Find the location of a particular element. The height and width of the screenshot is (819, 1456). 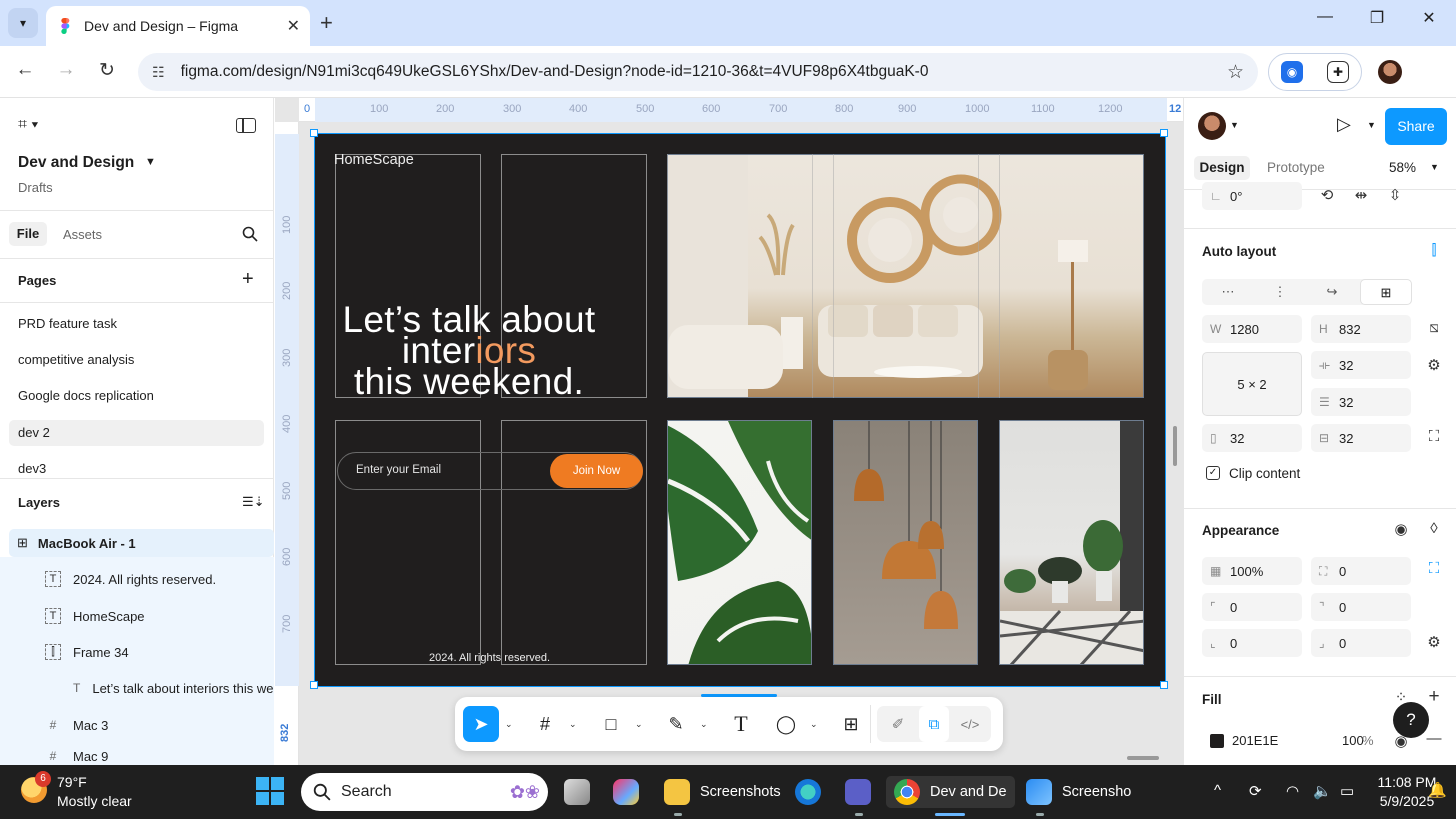

page-item: competitive analysis is located at coordinates (136, 360).